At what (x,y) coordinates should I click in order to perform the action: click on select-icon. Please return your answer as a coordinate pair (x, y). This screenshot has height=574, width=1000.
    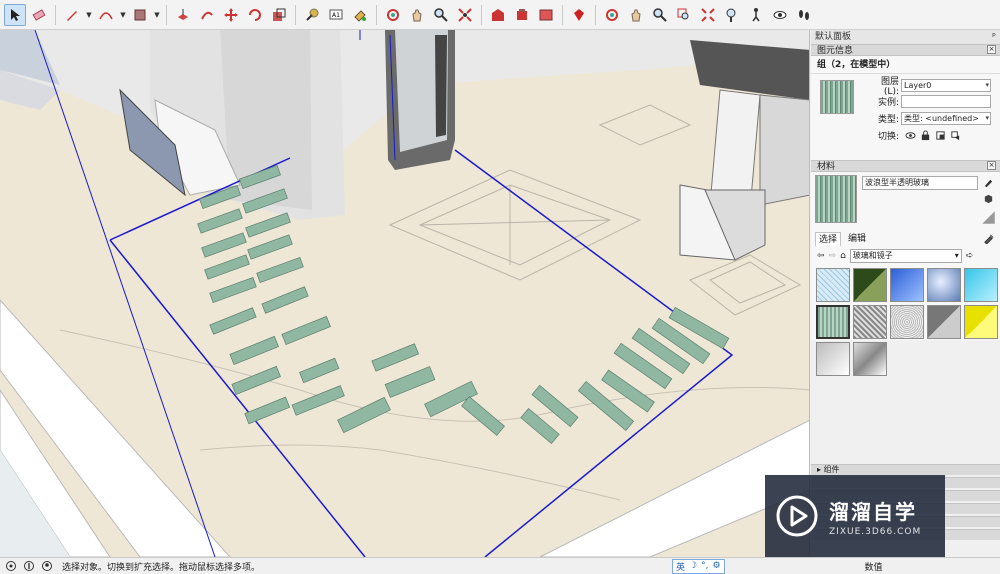
    Looking at the image, I should click on (15, 14).